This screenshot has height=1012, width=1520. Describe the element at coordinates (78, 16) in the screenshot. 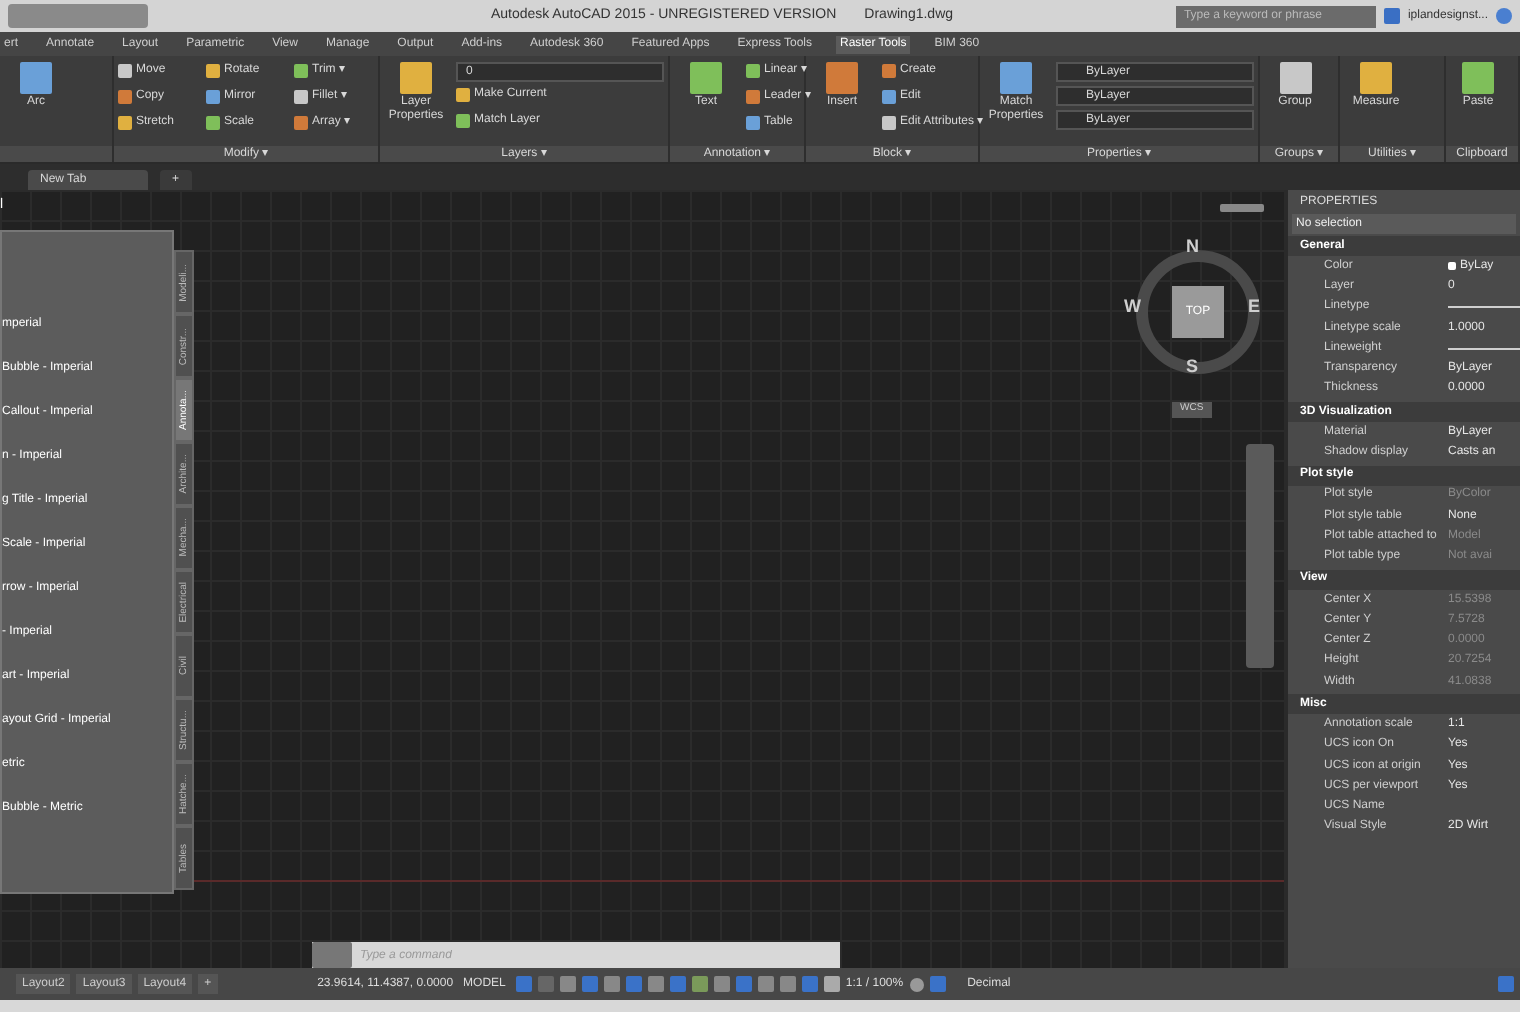

I see `quick-access-toolbar` at that location.